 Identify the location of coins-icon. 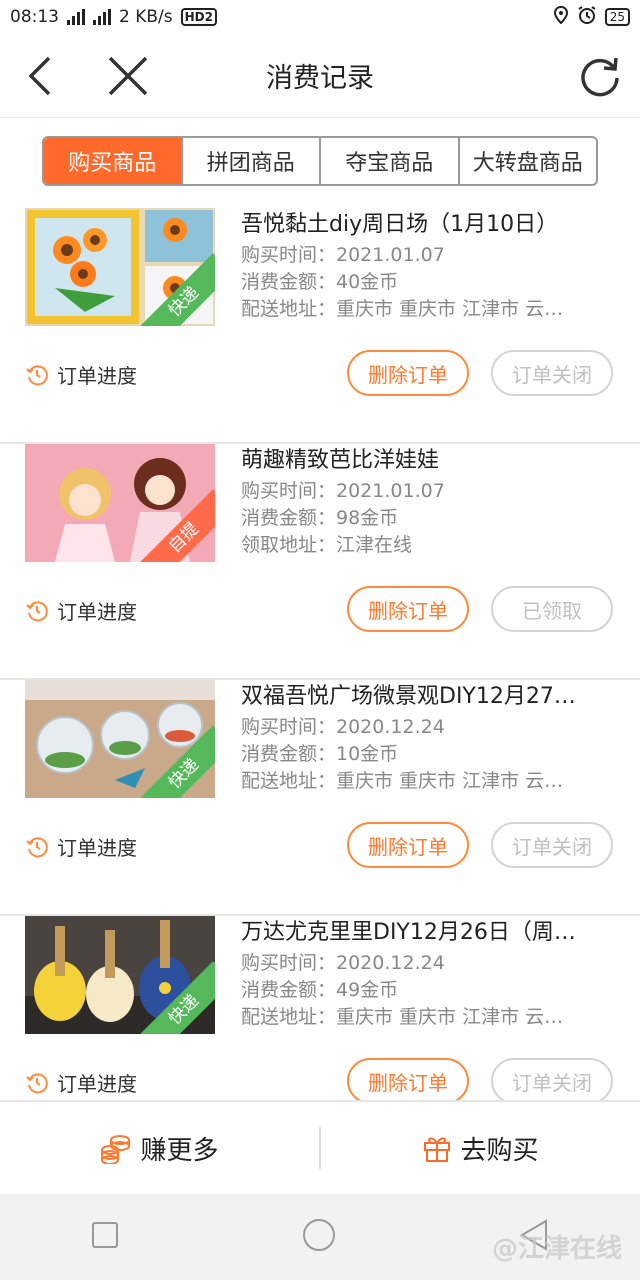
(116, 1149).